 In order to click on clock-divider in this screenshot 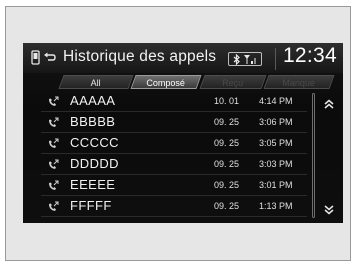, I will do `click(275, 59)`.